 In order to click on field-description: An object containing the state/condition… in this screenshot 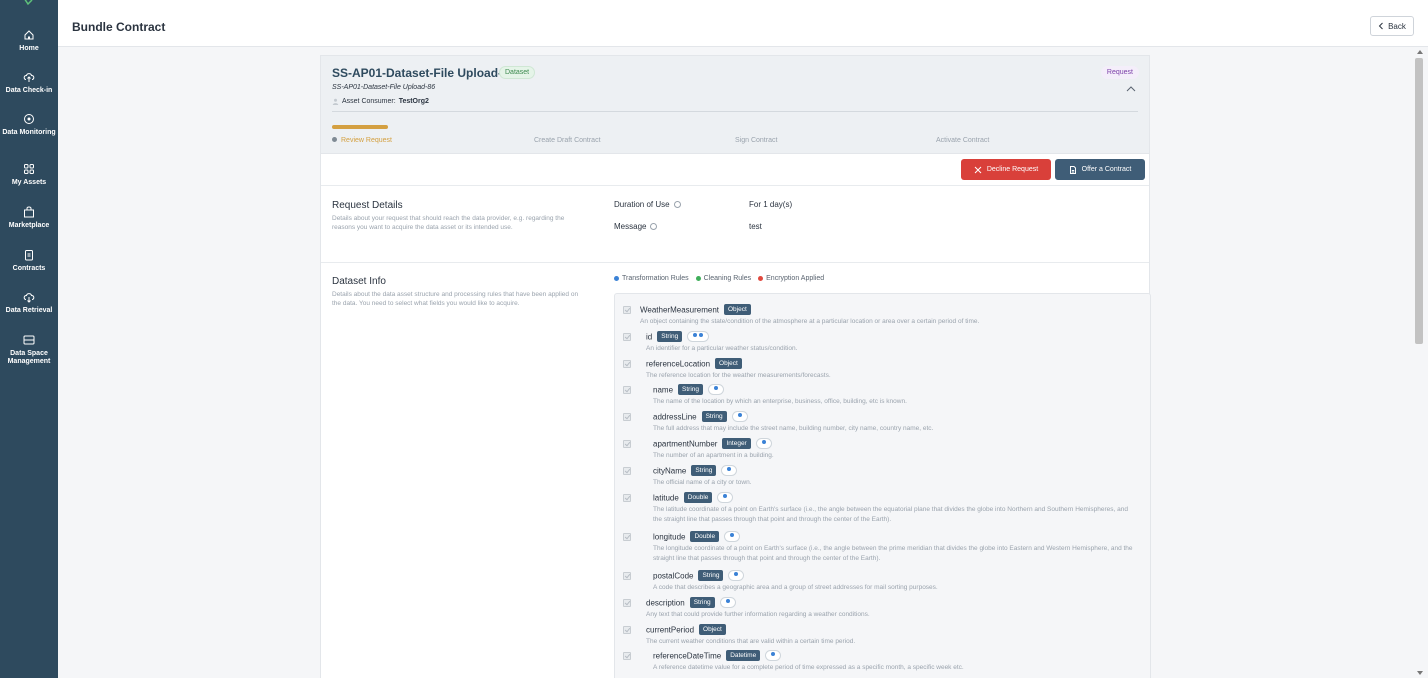, I will do `click(810, 321)`.